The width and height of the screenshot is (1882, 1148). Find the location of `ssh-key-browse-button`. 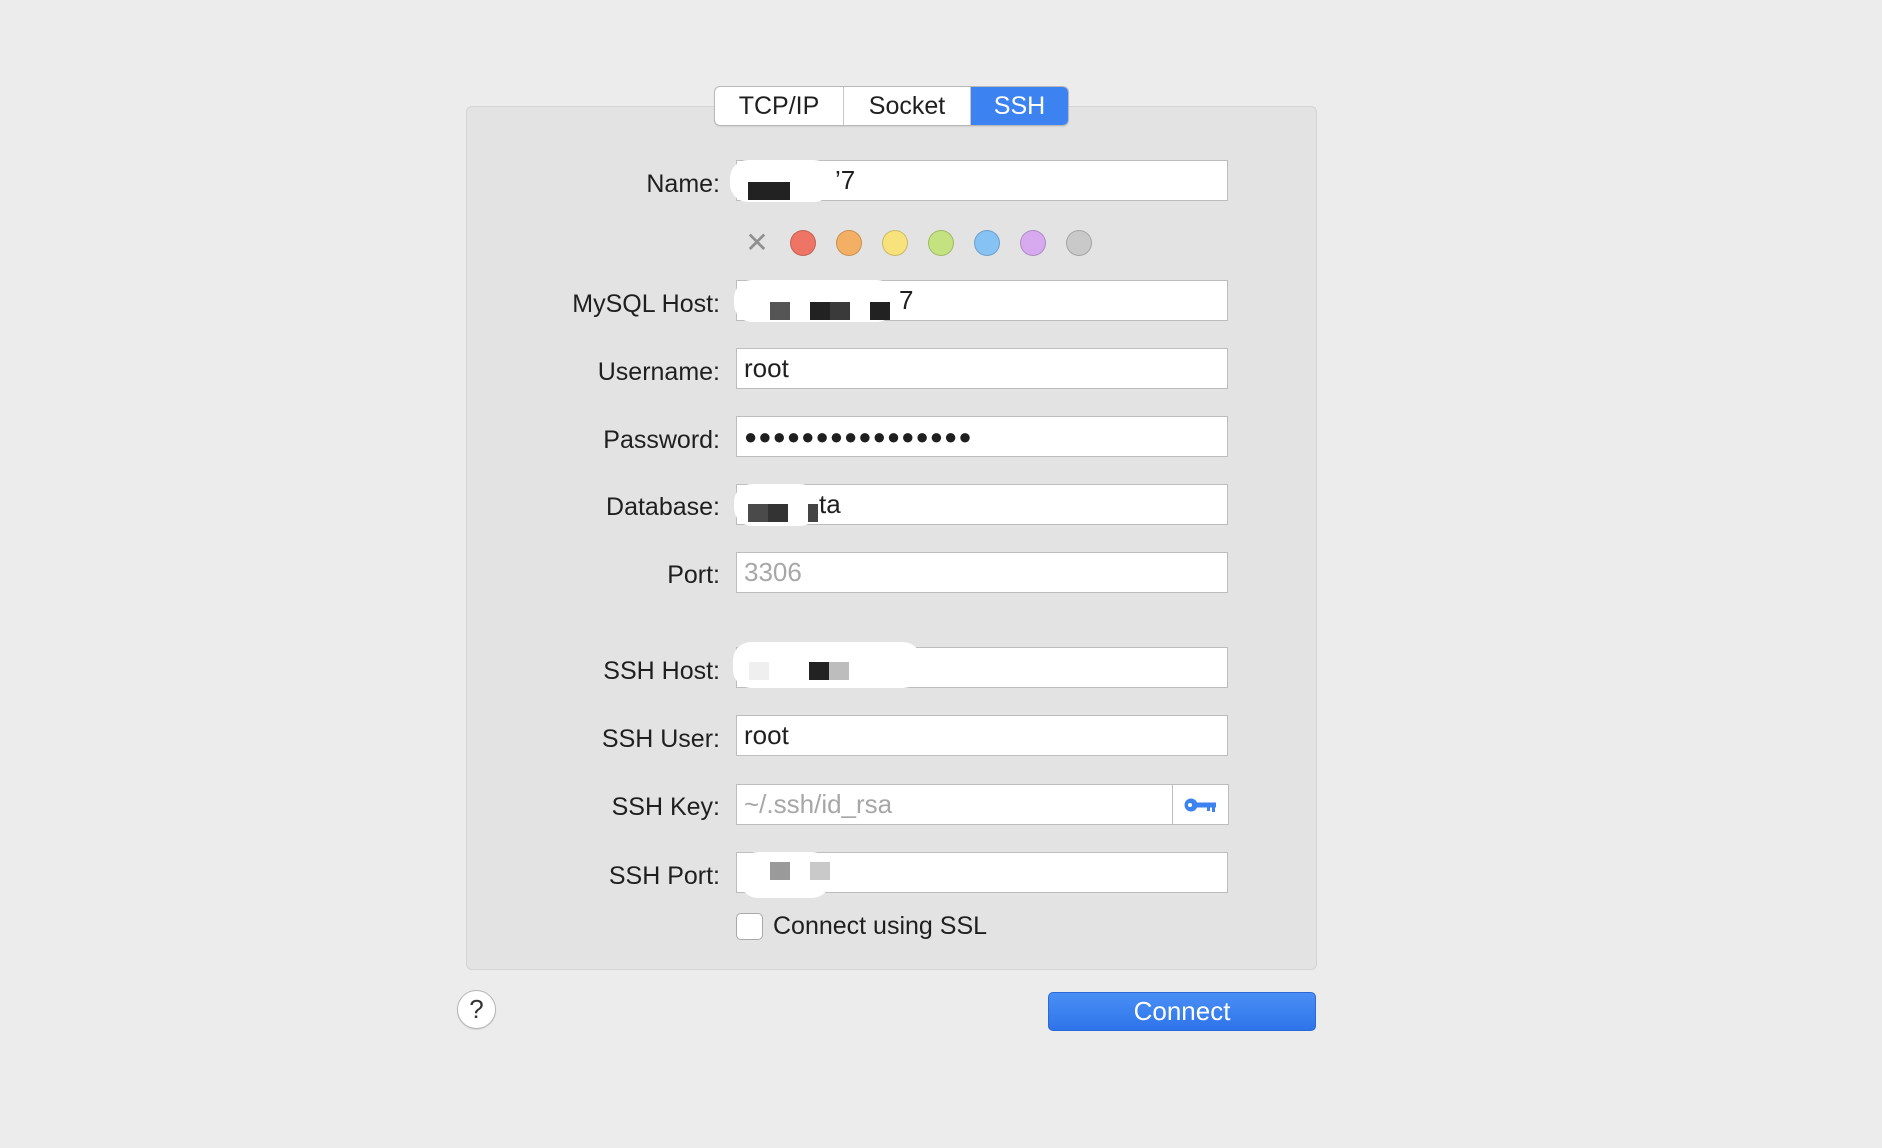

ssh-key-browse-button is located at coordinates (1200, 804).